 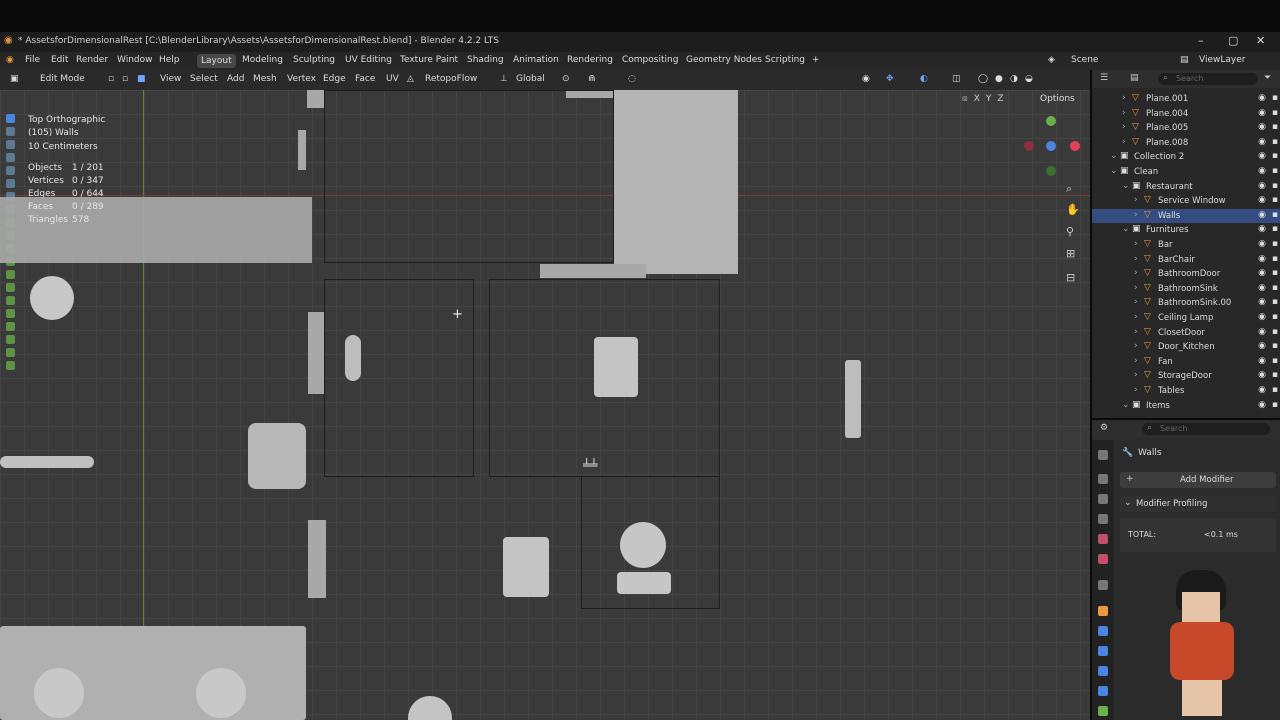 I want to click on menu-uv: UV, so click(x=392, y=79).